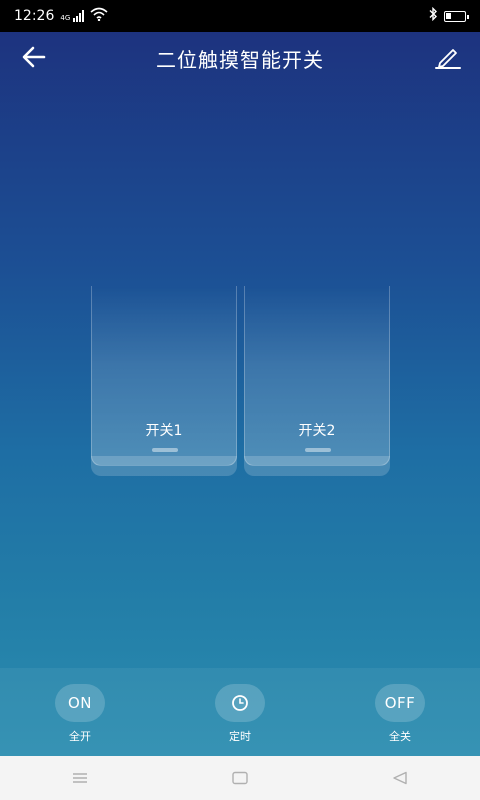  I want to click on status-bar: 12:26 4G, so click(240, 16).